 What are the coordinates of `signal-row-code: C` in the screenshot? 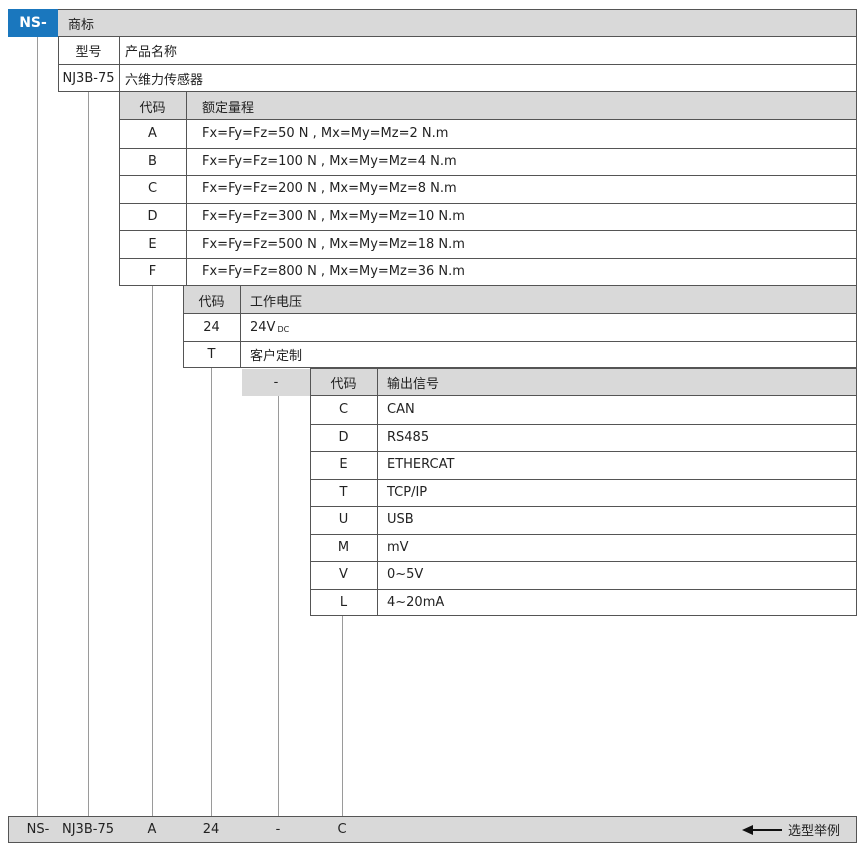 It's located at (343, 410).